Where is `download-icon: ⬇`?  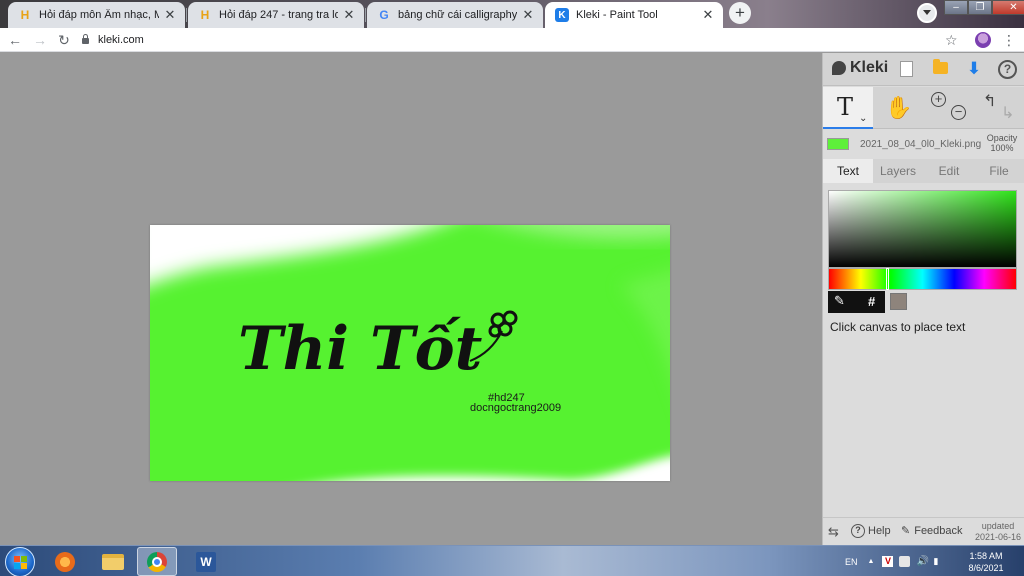 download-icon: ⬇ is located at coordinates (974, 69).